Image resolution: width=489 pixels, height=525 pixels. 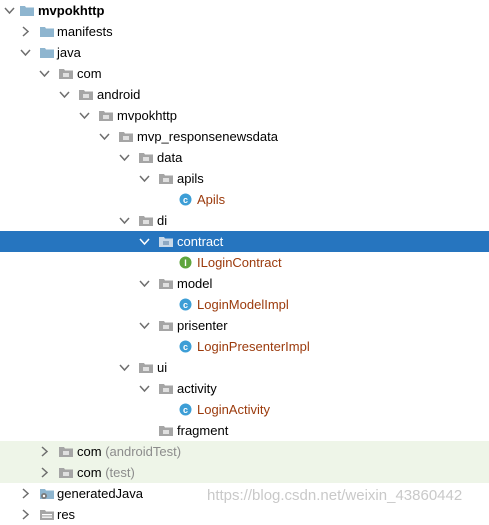 I want to click on tree-label: LoginActivity, so click(x=233, y=409).